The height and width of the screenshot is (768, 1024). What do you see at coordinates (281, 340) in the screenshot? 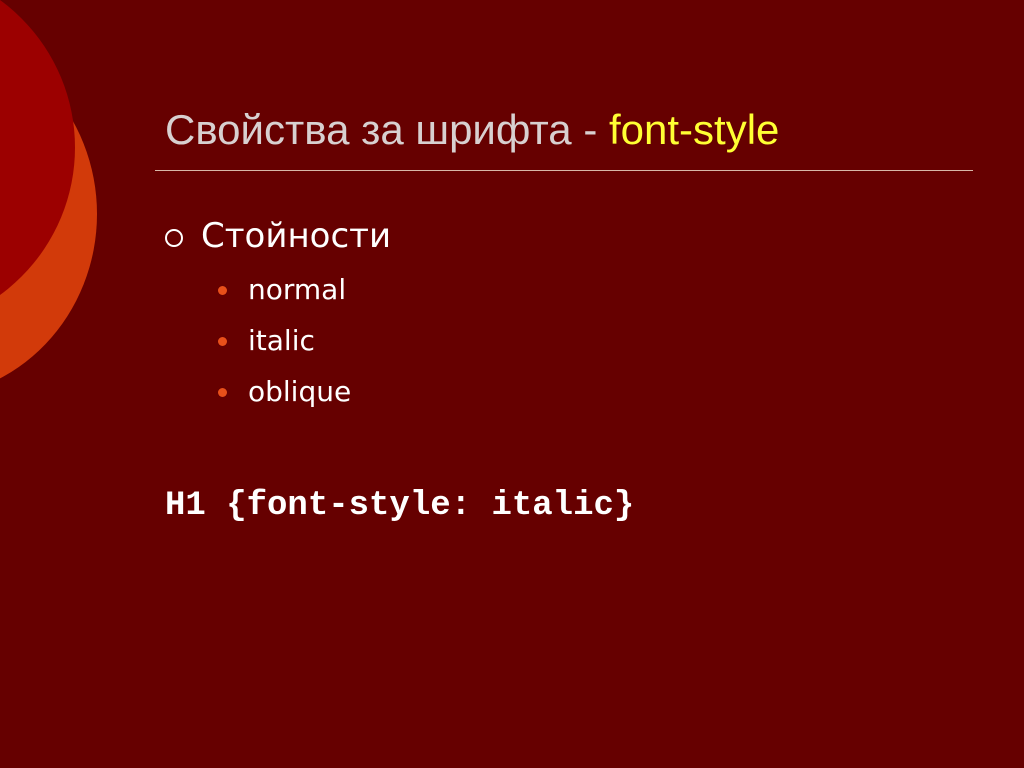
I see `bullet-value-label: italic` at bounding box center [281, 340].